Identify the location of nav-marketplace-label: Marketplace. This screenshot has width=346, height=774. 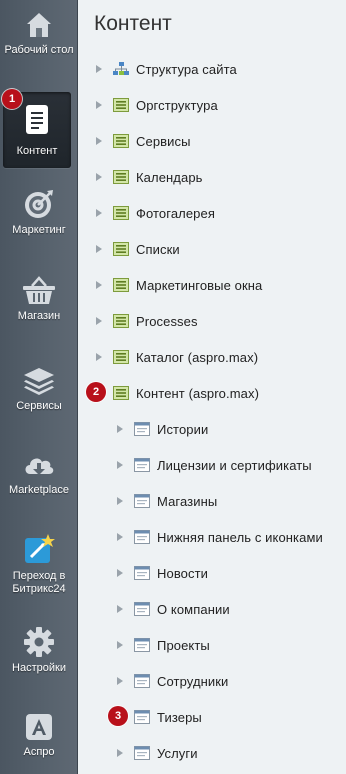
(39, 490).